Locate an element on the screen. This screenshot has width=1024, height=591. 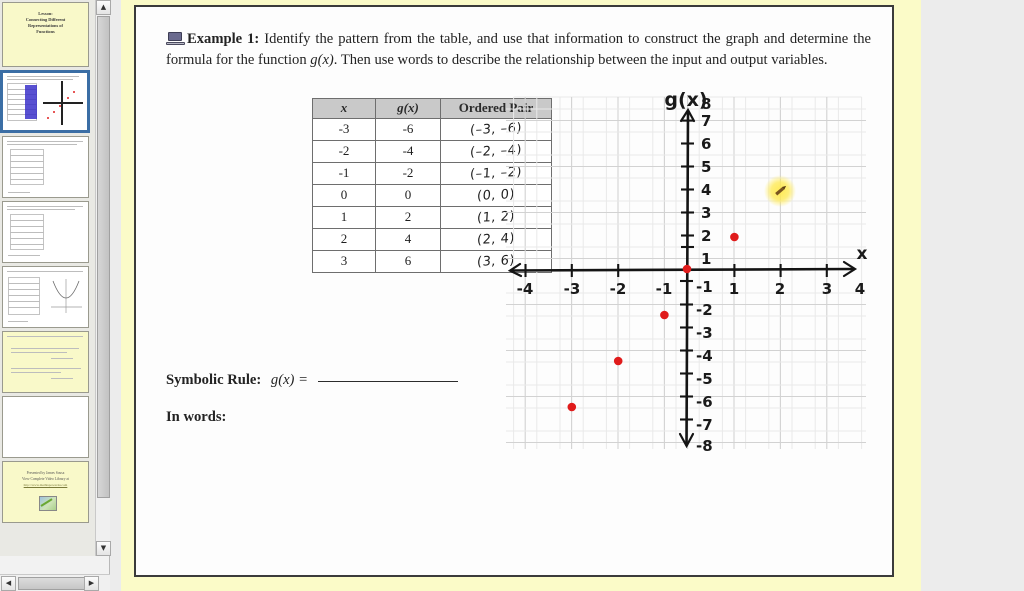
svg-text: 5 is located at coordinates (706, 167).